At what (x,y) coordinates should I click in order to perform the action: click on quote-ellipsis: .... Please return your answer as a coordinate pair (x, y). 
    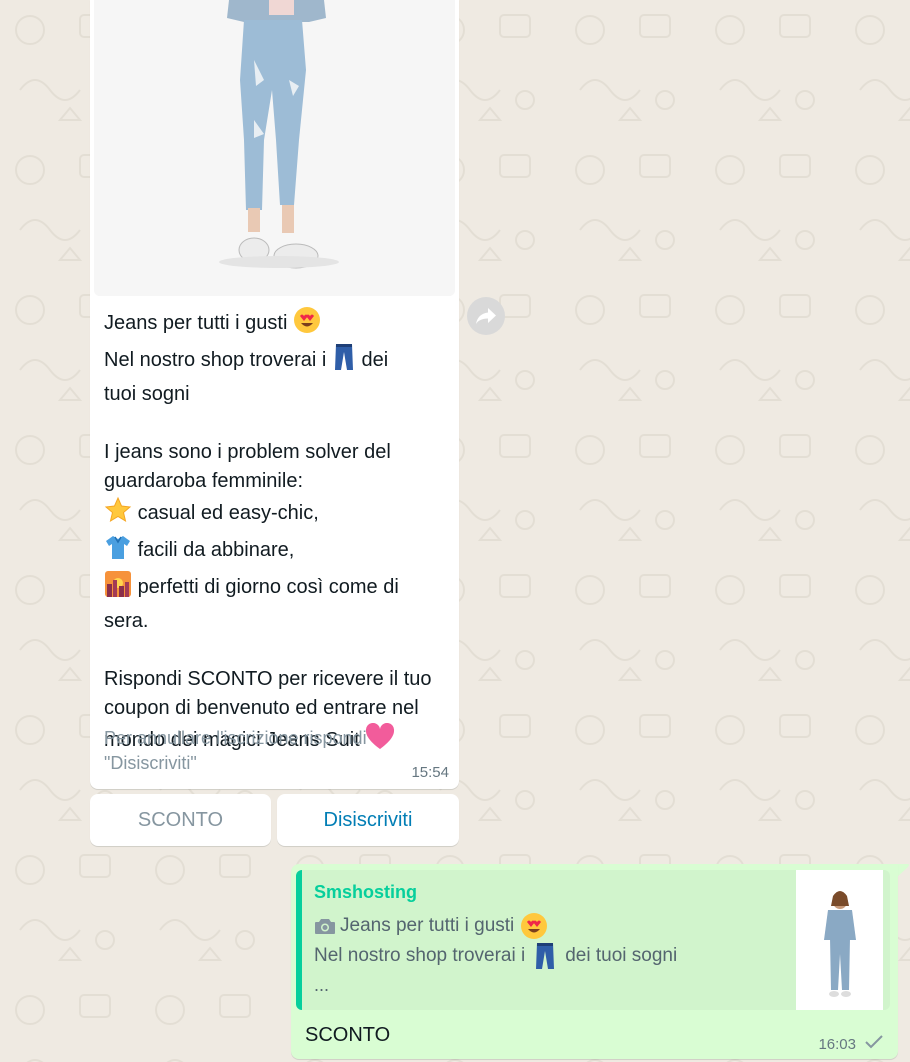
    Looking at the image, I should click on (322, 985).